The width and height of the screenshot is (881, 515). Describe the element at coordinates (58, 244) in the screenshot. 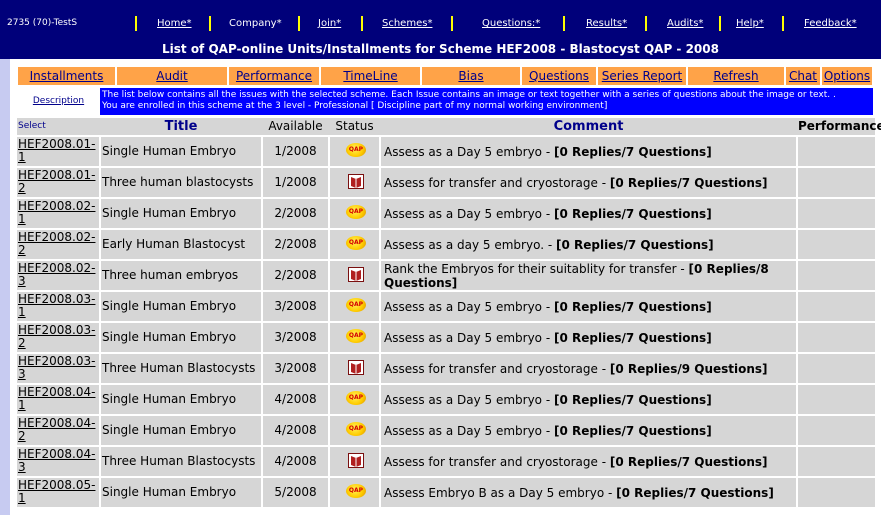

I see `unit-link: HEF2008.02-2` at that location.